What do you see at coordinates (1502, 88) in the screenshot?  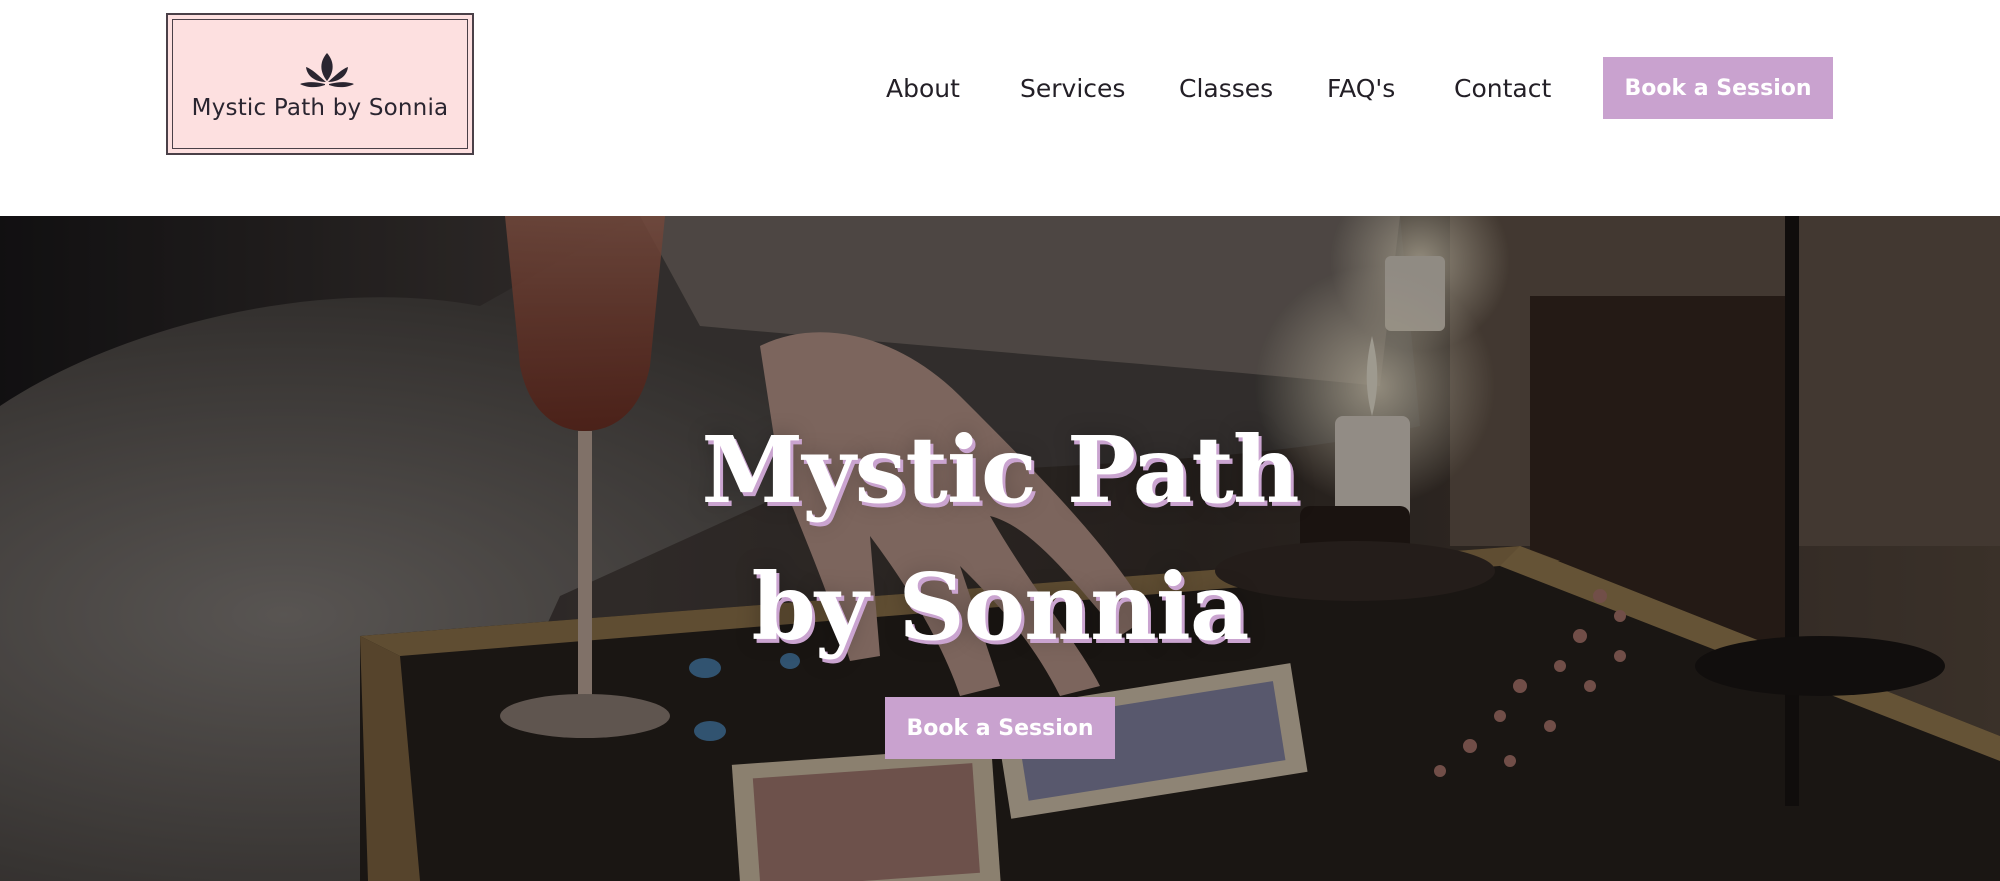 I see `nav-link-contact: Contact` at bounding box center [1502, 88].